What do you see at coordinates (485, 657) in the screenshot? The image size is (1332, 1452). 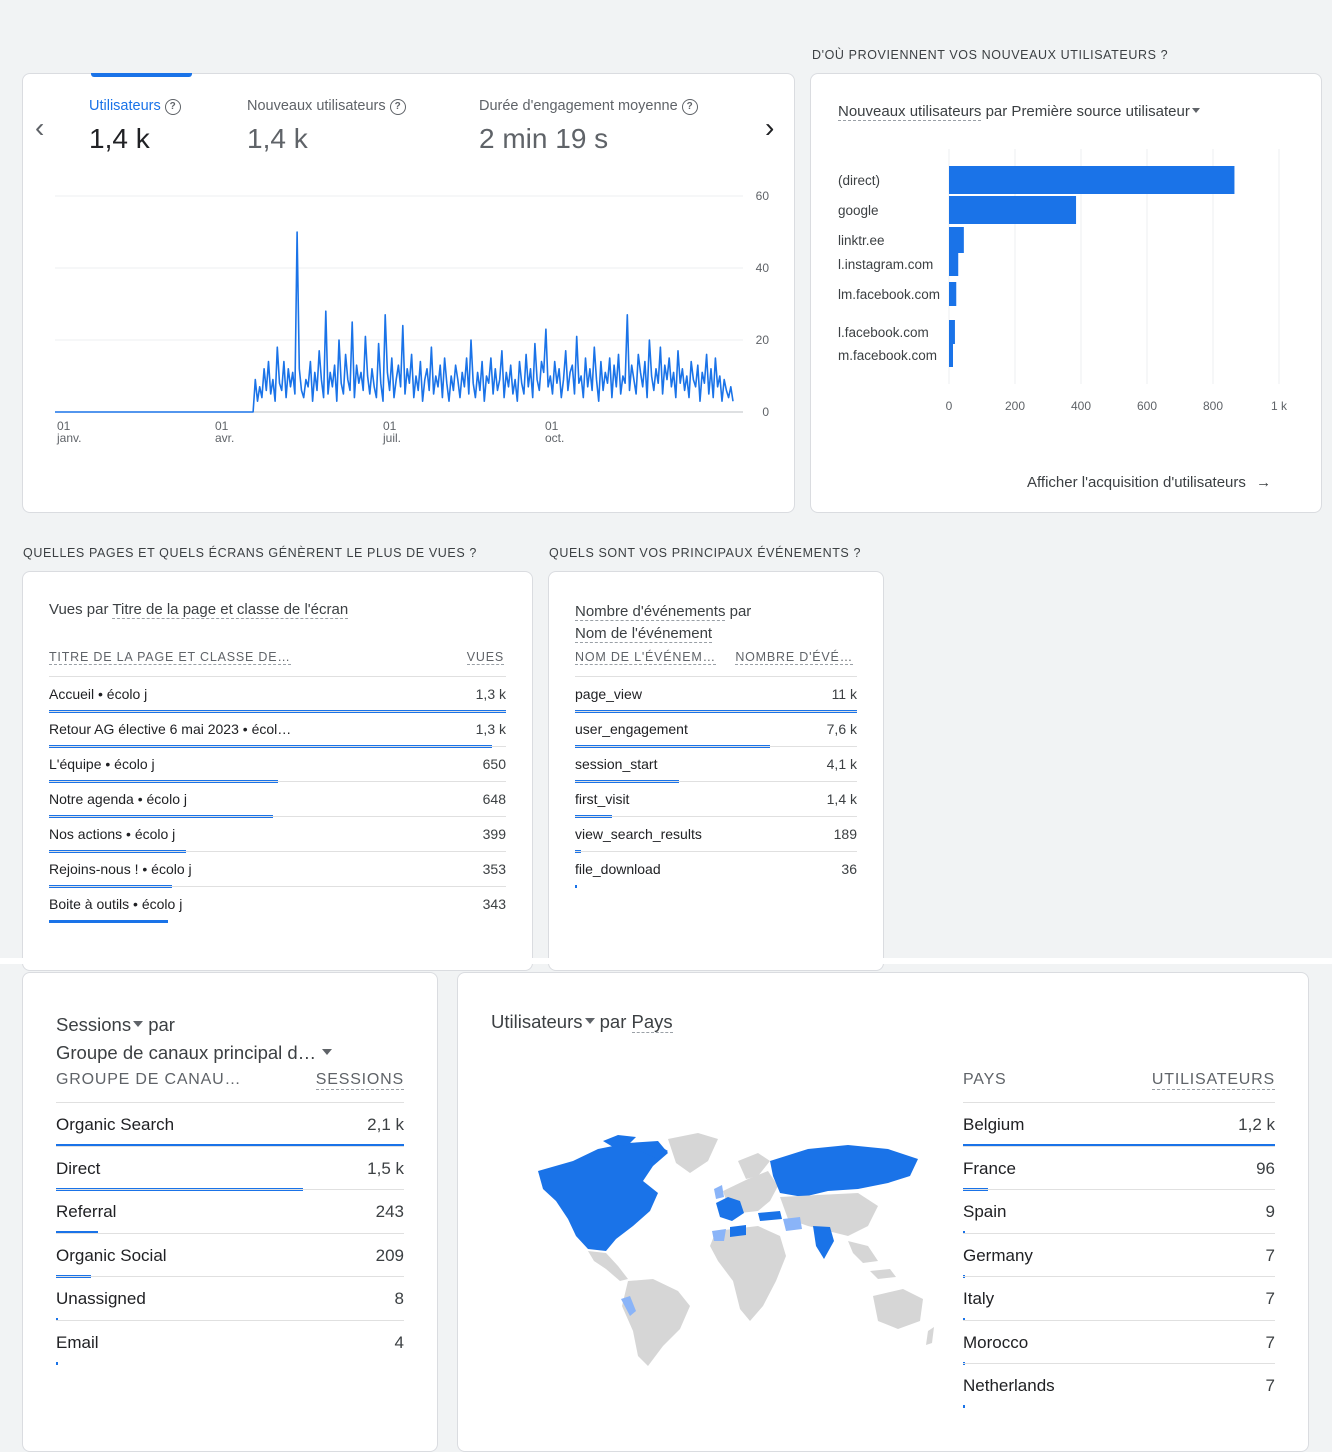 I see `pages-col-views: VUES` at bounding box center [485, 657].